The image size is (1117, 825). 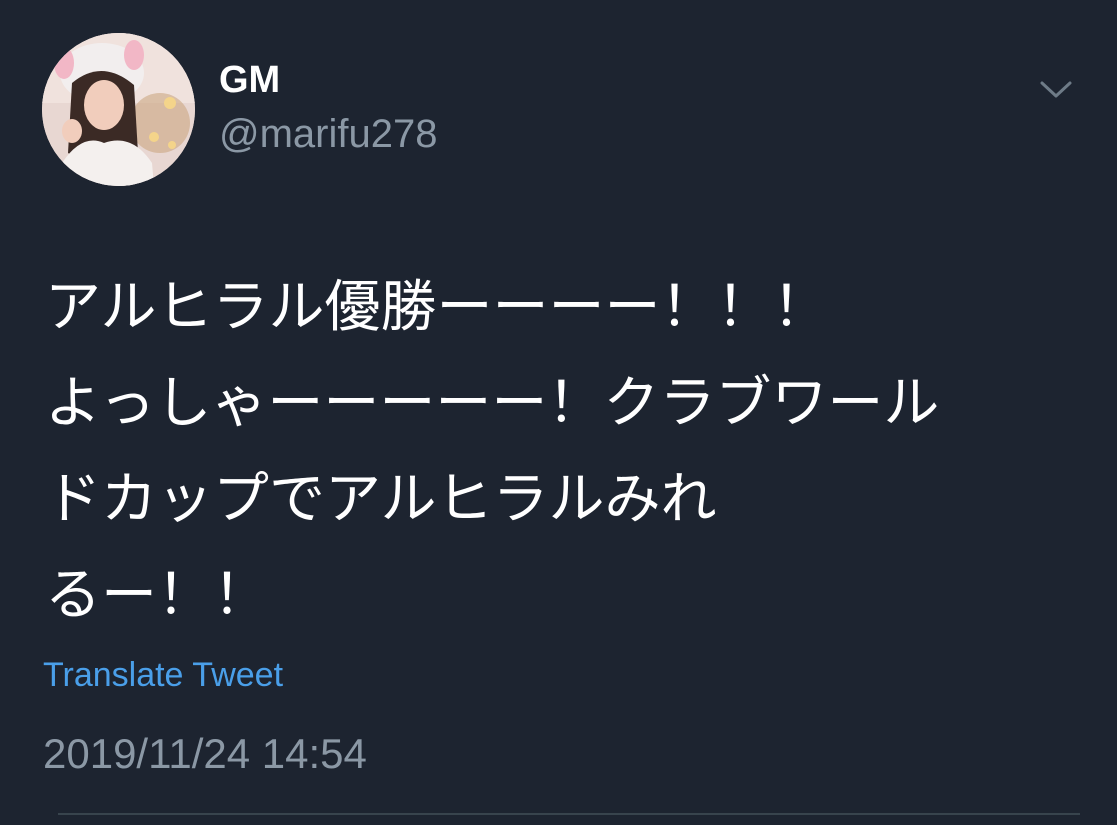 I want to click on avatar, so click(x=118, y=109).